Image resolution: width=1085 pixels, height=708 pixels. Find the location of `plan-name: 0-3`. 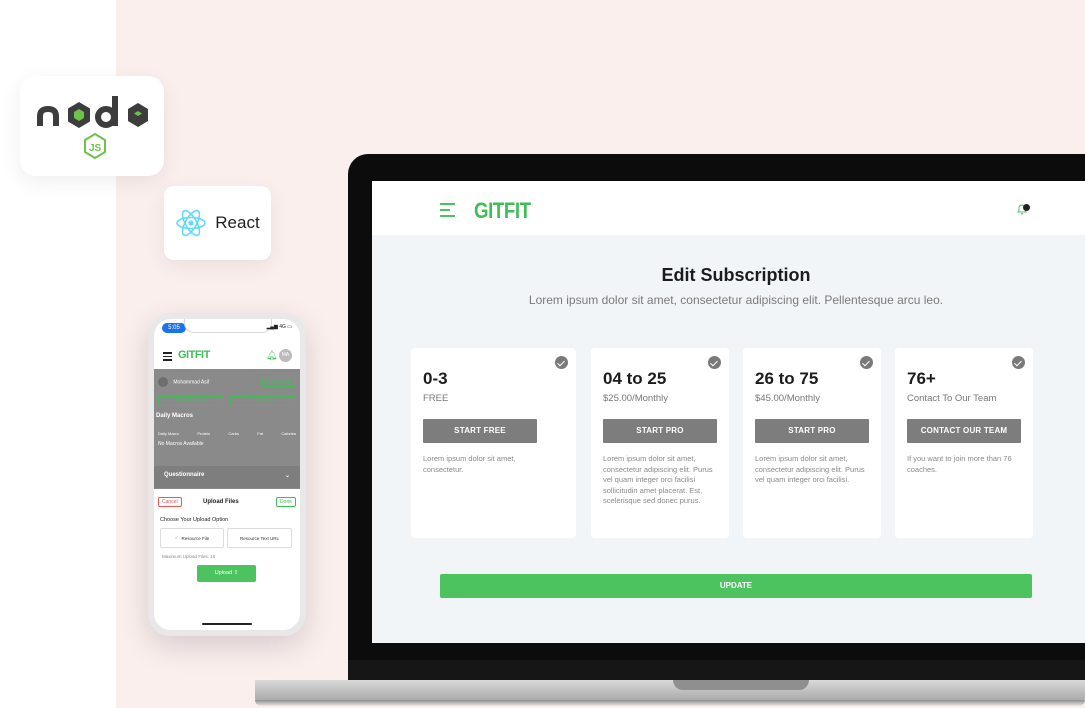

plan-name: 0-3 is located at coordinates (435, 378).